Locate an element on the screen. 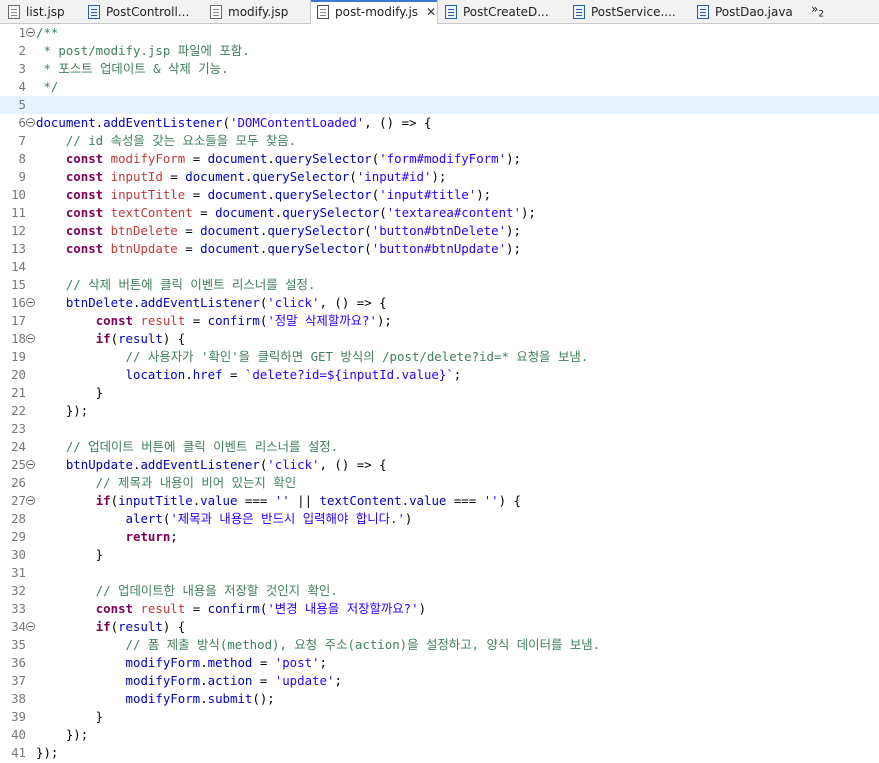 The height and width of the screenshot is (763, 879). code-line: 15 // 삭제 버튼에 클릭 이벤트 리스너를 설정. is located at coordinates (439, 285).